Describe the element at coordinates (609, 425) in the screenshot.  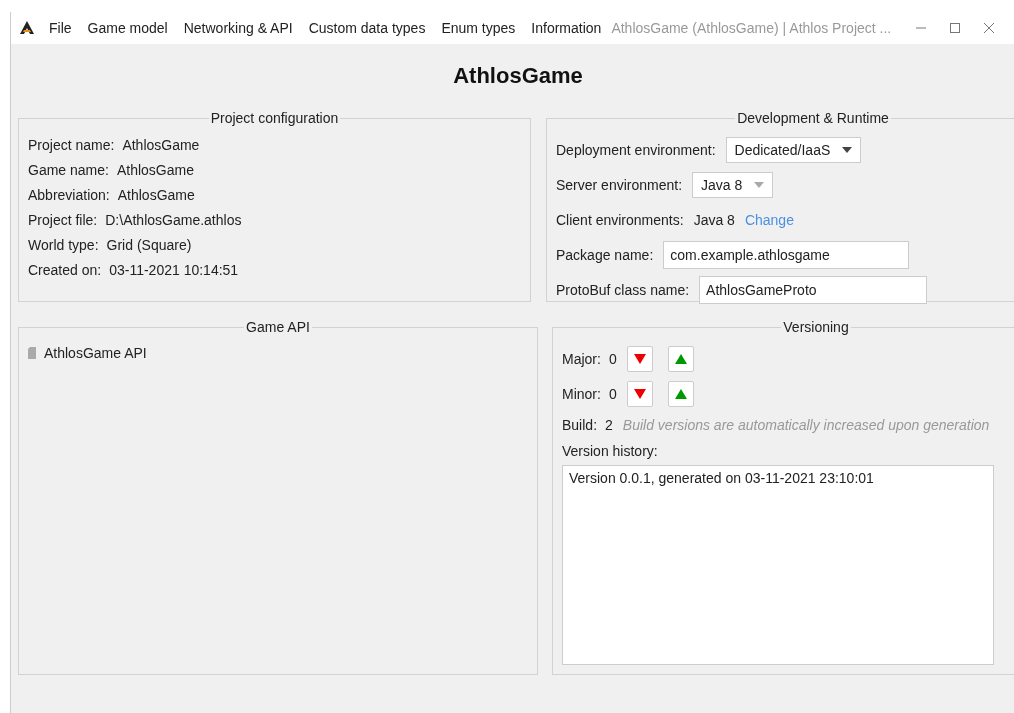
I see `field-value: 2` at that location.